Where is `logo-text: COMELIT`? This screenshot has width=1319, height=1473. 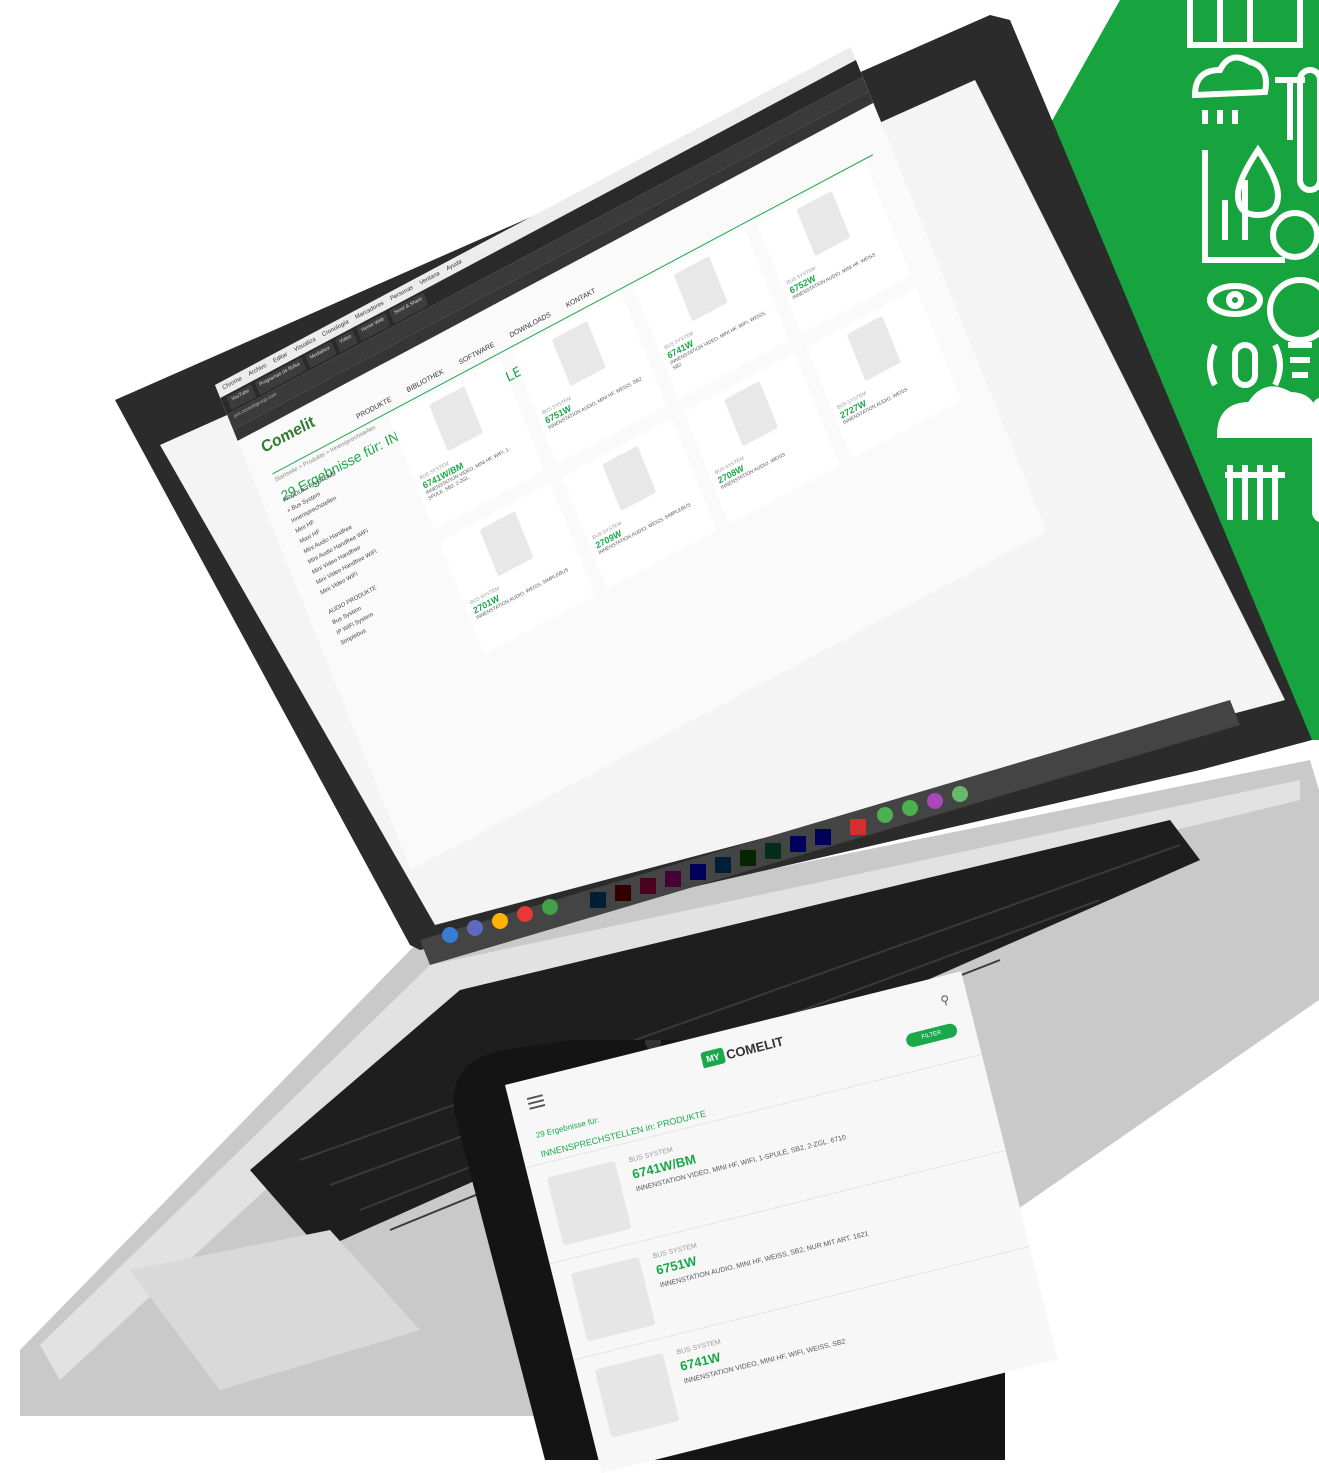
logo-text: COMELIT is located at coordinates (754, 1047).